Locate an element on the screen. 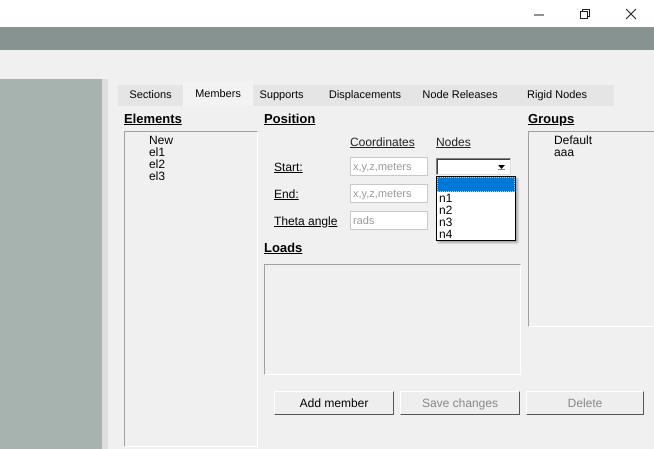 Image resolution: width=654 pixels, height=449 pixels. list-item: aaa is located at coordinates (564, 152).